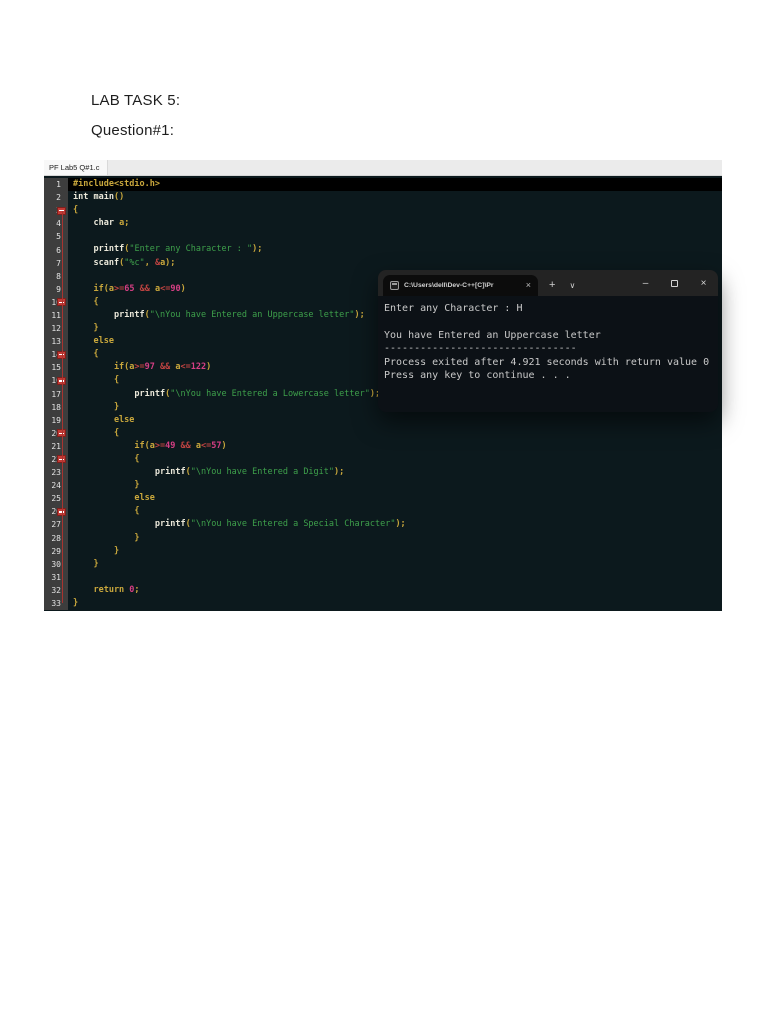 The height and width of the screenshot is (1024, 768). I want to click on code-token: if(a, so click(104, 367).